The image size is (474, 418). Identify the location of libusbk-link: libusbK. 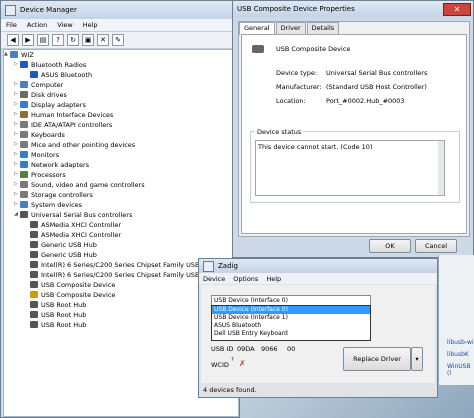
(458, 354).